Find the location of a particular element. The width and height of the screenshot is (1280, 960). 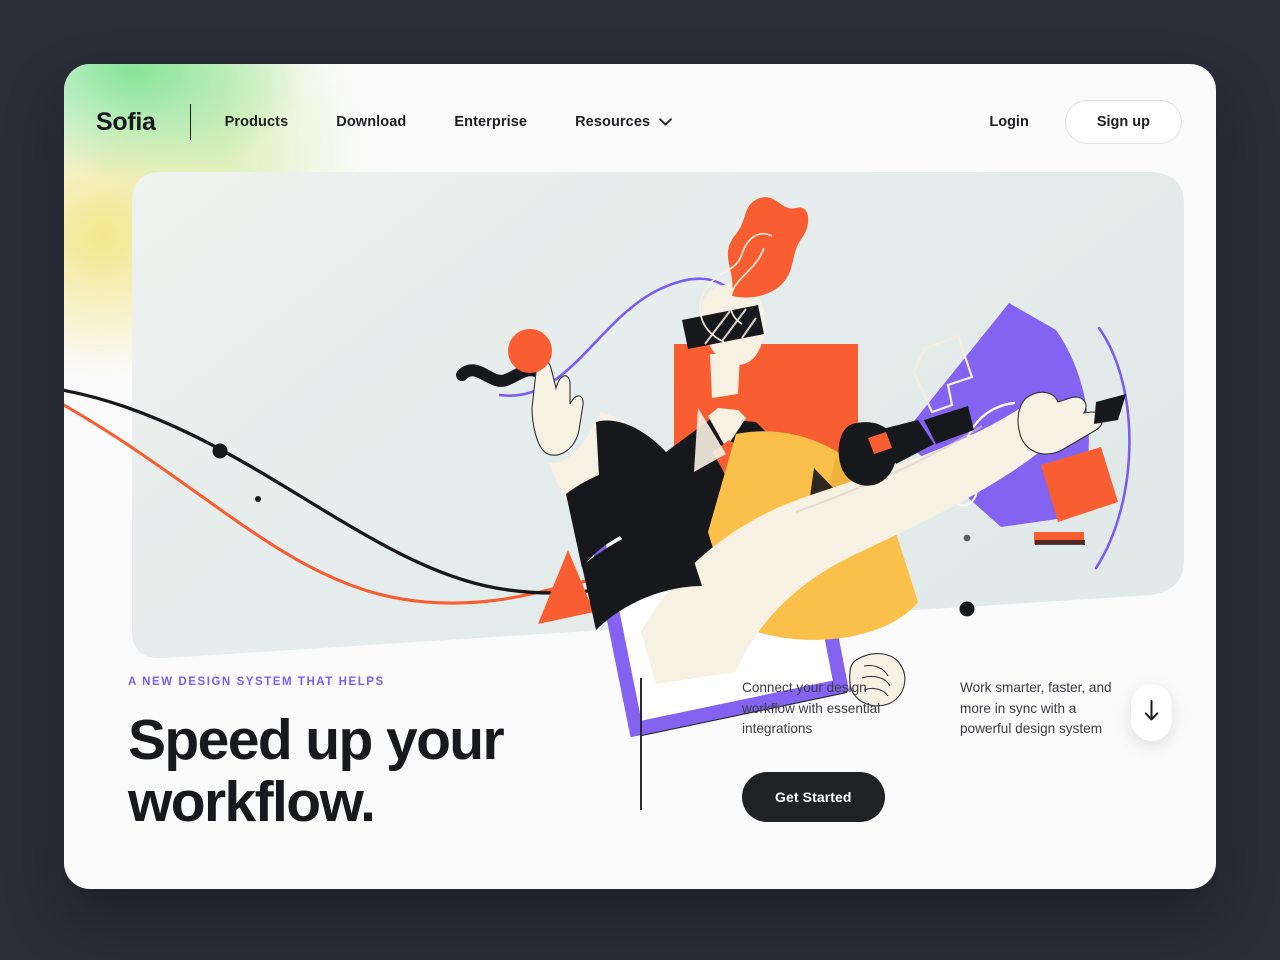

nav-item-resources: Resources is located at coordinates (624, 122).